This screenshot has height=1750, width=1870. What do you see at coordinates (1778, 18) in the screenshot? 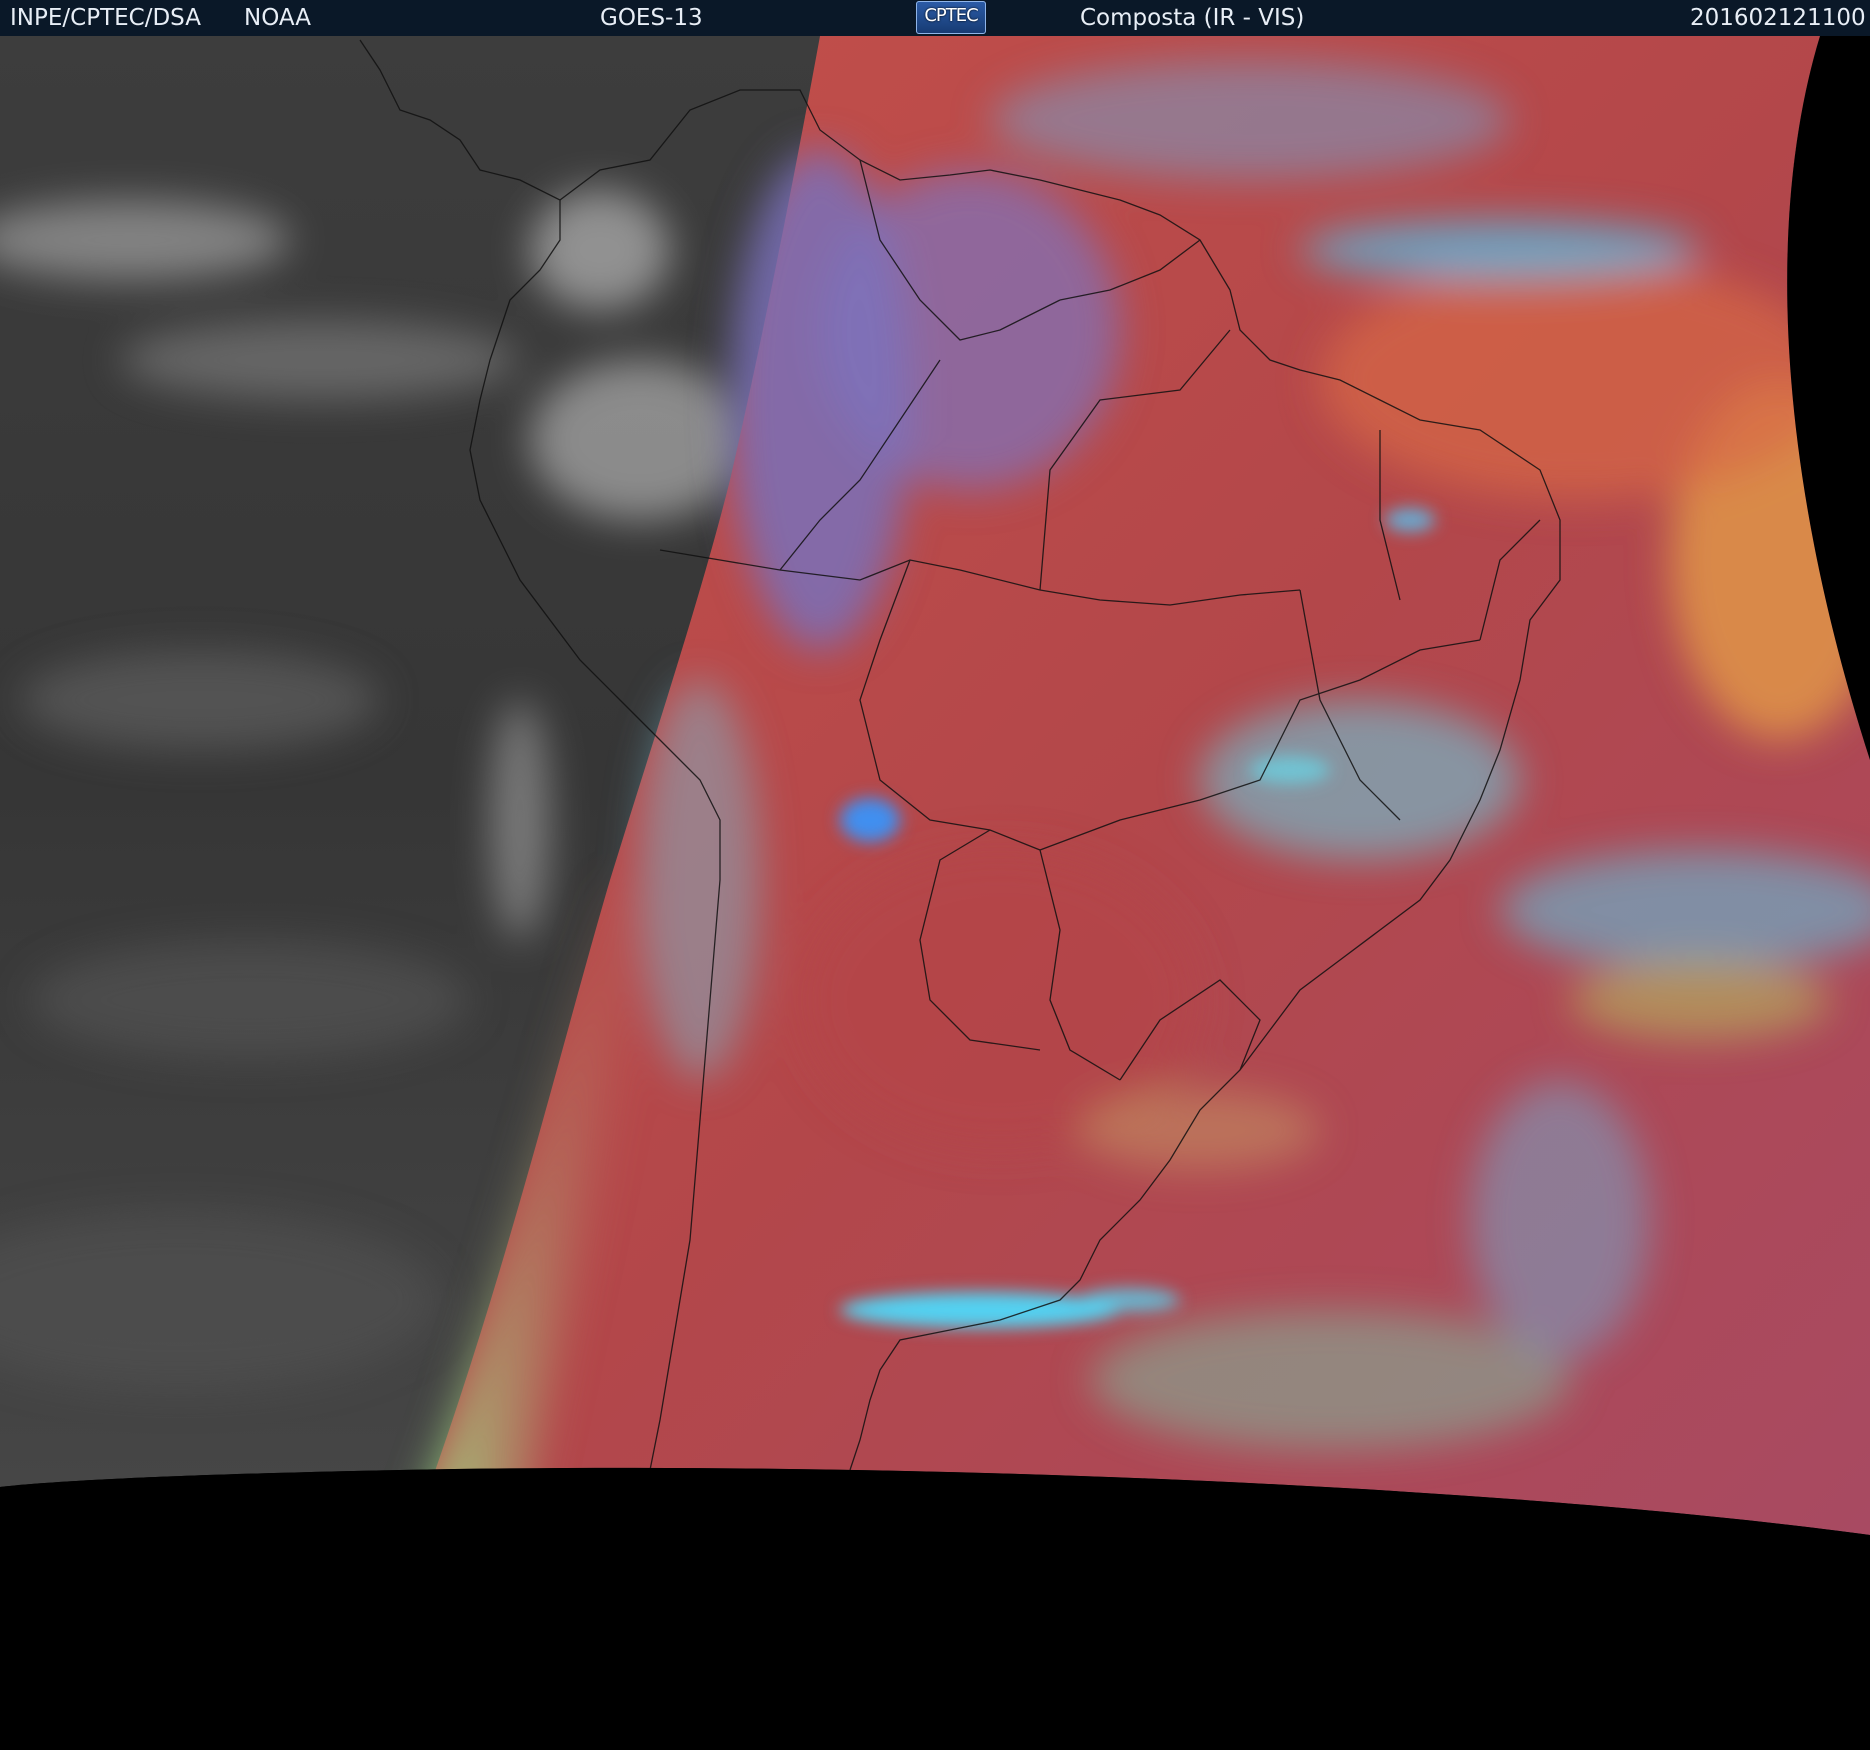
I see `timestamp-label: 201602121100` at bounding box center [1778, 18].